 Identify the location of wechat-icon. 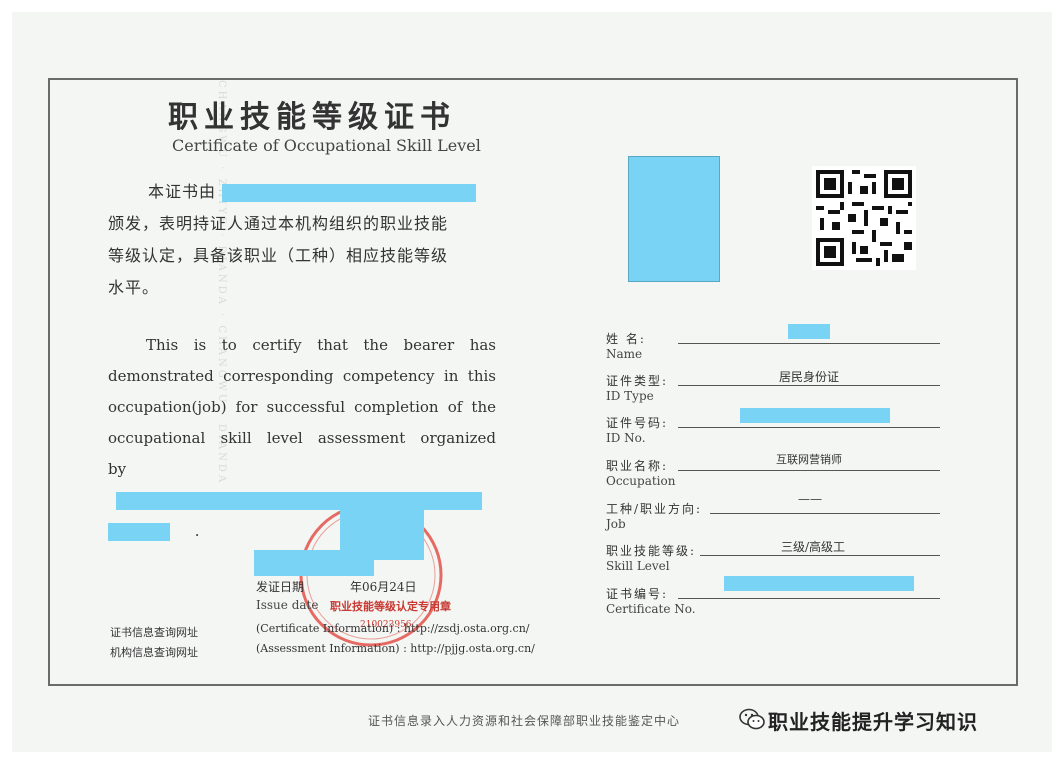
(752, 719).